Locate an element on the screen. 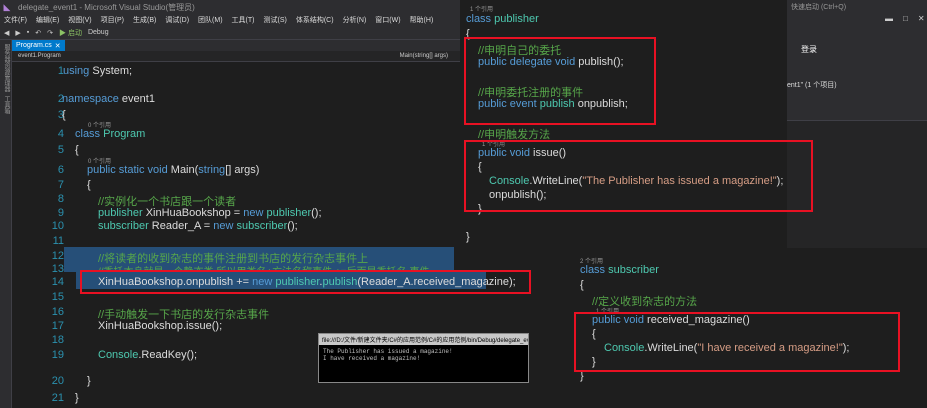  code-line: Console.ReadKey(); is located at coordinates (148, 355).